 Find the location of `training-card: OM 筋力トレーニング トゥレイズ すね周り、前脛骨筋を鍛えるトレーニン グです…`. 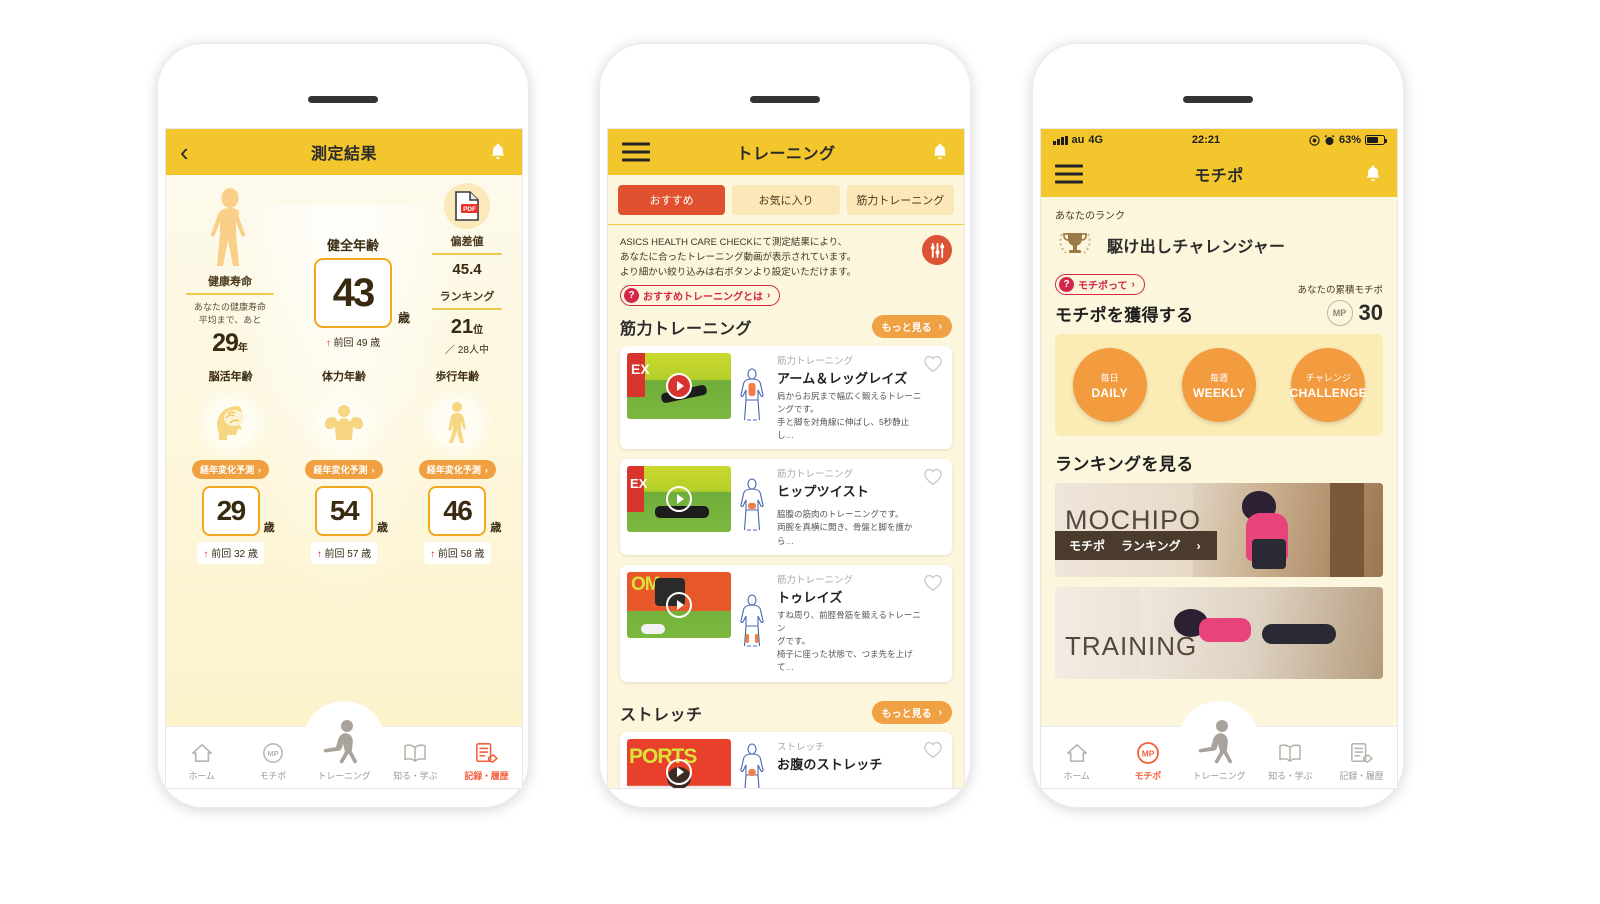

training-card: OM 筋力トレーニング トゥレイズ すね周り、前脛骨筋を鍛えるトレーニン グです… is located at coordinates (786, 623).